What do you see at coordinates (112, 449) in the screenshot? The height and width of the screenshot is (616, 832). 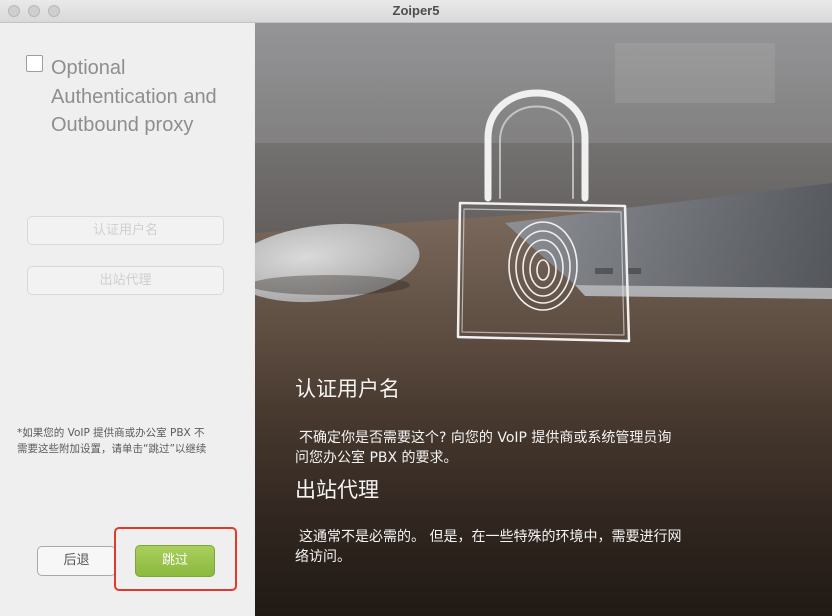 I see `skip-hint-line-2: 需要这些附加设置，请单击“跳过”以继续` at bounding box center [112, 449].